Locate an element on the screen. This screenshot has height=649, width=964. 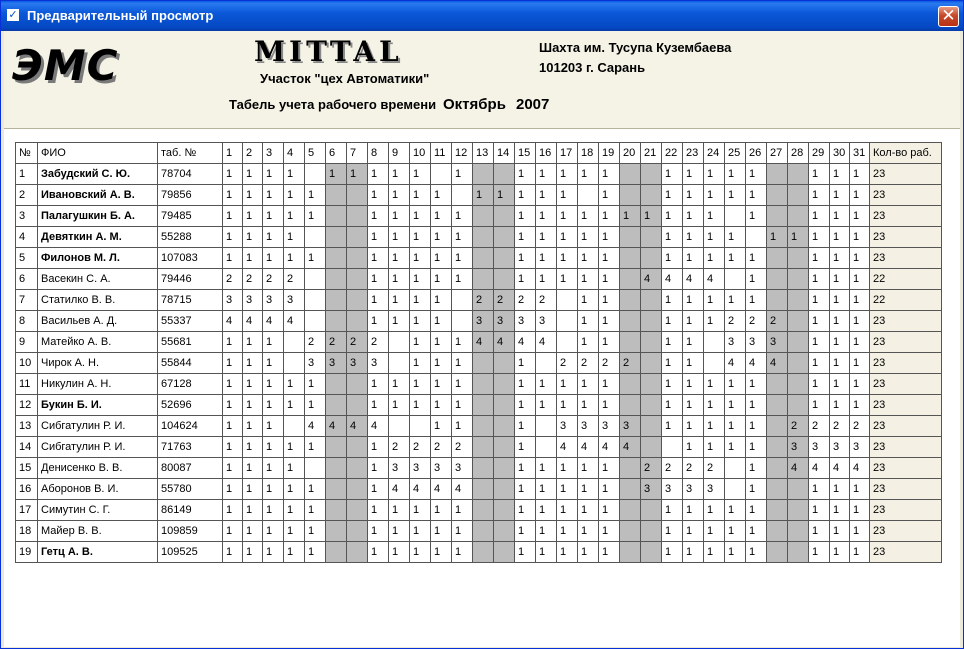
tab-number: 79485 is located at coordinates (190, 216).